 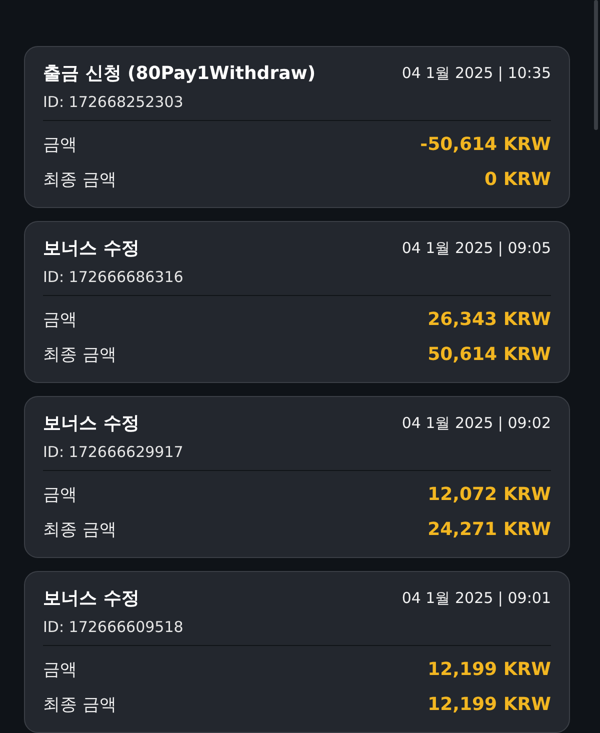 What do you see at coordinates (113, 102) in the screenshot?
I see `transaction-id: ID: 172668252303` at bounding box center [113, 102].